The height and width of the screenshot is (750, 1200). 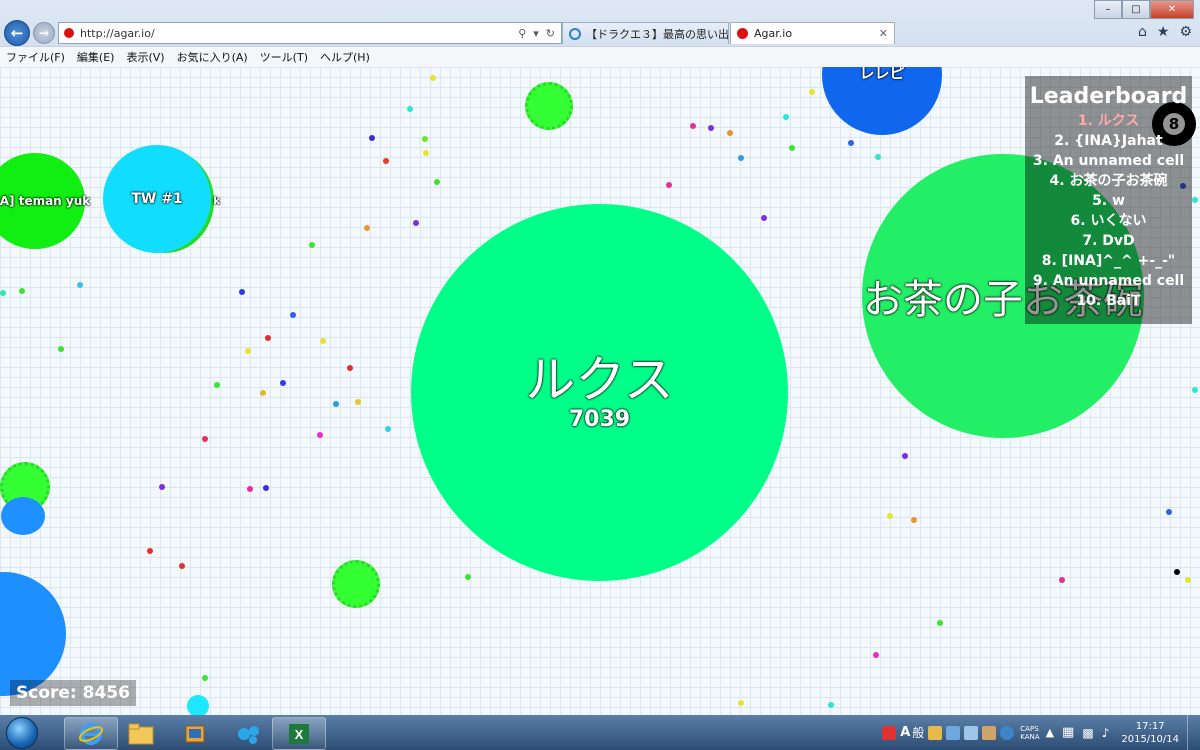 What do you see at coordinates (1108, 181) in the screenshot?
I see `leaderboard-entry: 4. お茶の子お茶碗` at bounding box center [1108, 181].